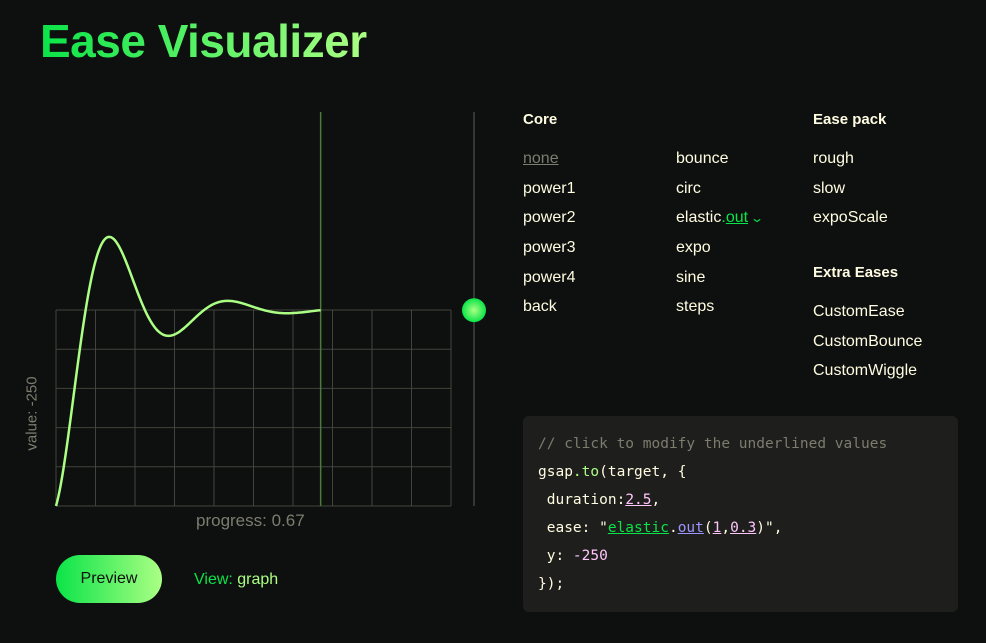  I want to click on ease-option-exposcale: expoScale, so click(850, 218).